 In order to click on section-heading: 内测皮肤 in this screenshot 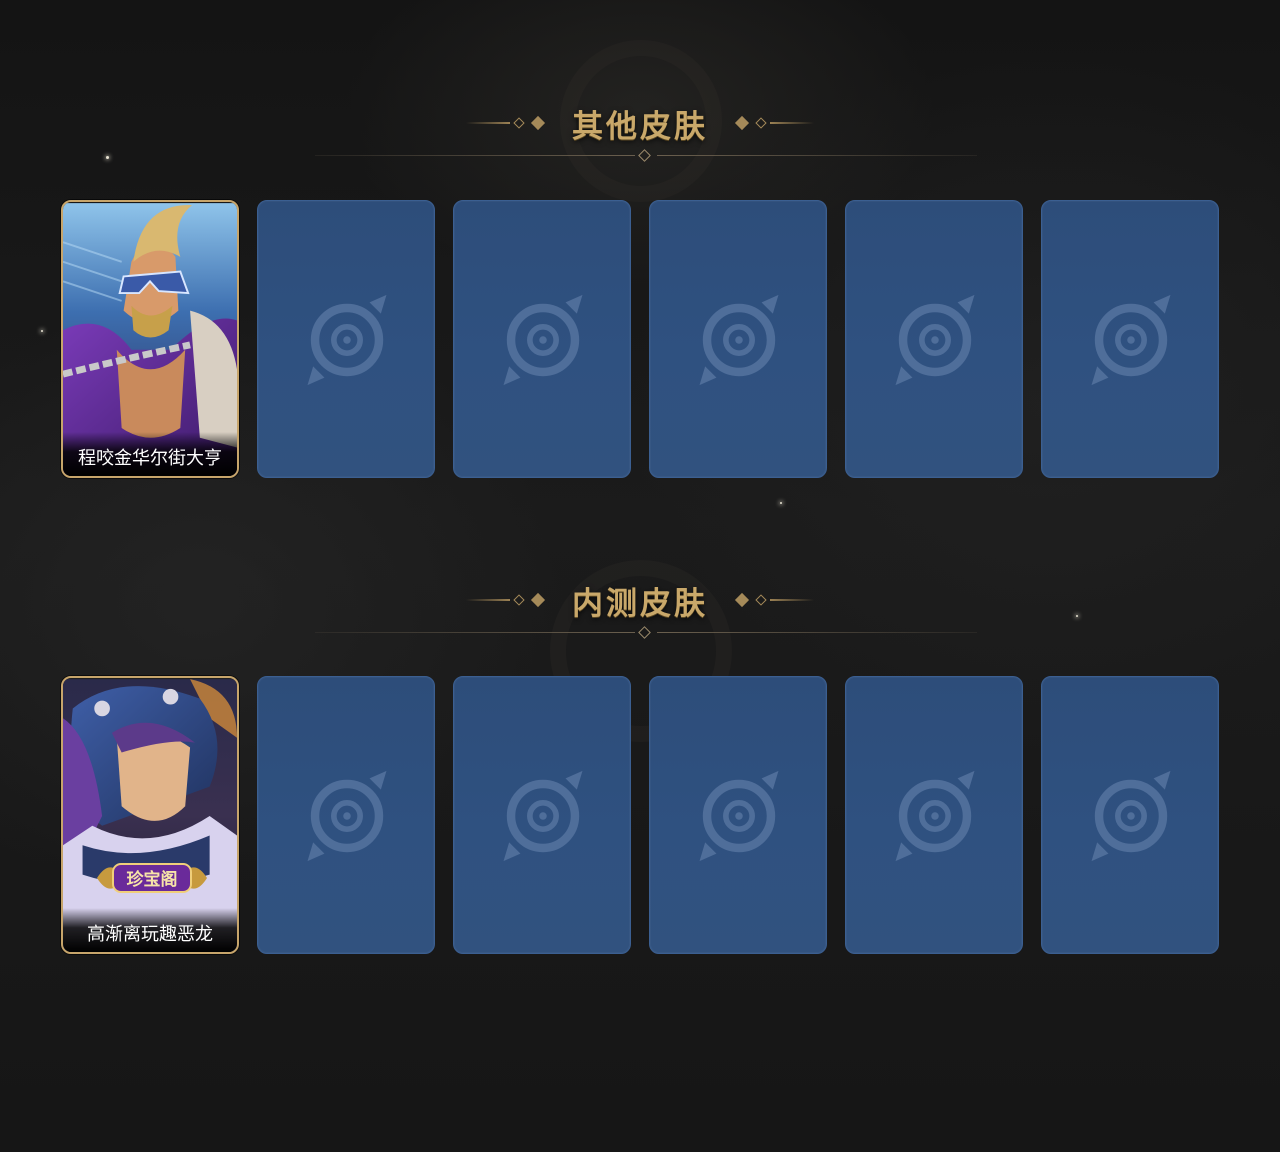, I will do `click(640, 603)`.